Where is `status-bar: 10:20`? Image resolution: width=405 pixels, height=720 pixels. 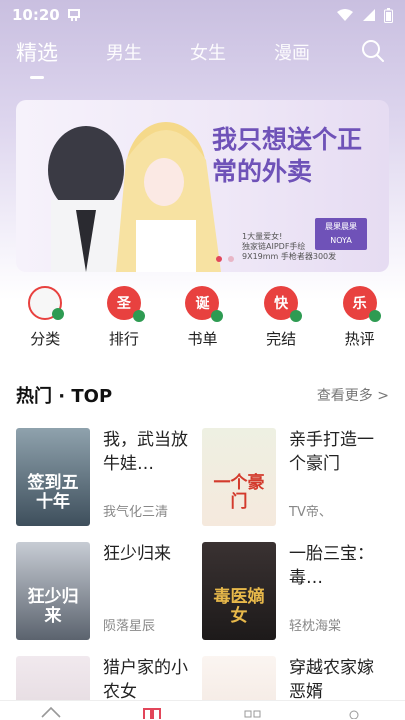 status-bar: 10:20 is located at coordinates (202, 15).